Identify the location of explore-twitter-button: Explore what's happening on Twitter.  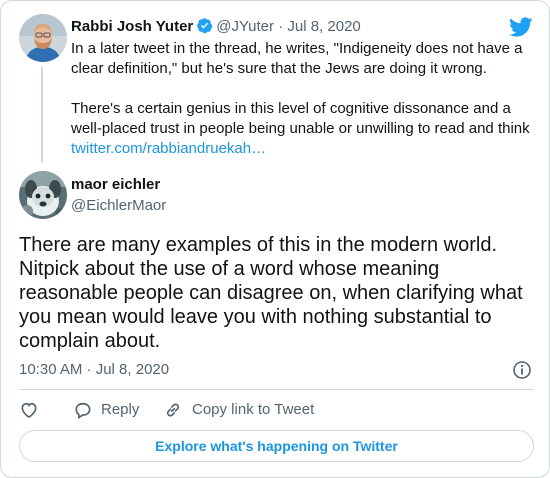
(276, 446).